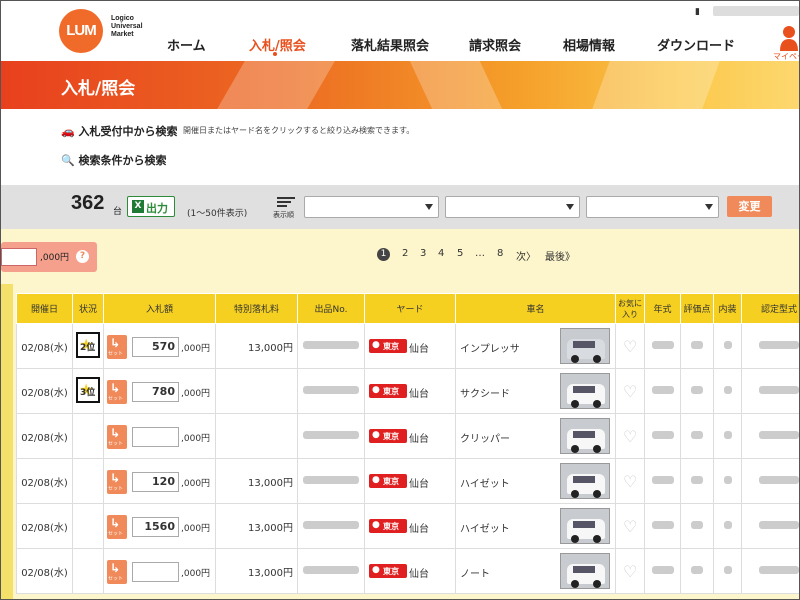  Describe the element at coordinates (697, 308) in the screenshot. I see `header-grade: 評価点` at that location.